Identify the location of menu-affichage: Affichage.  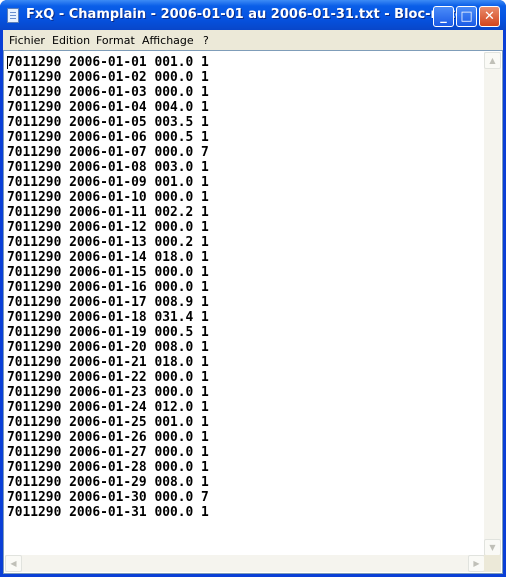
(168, 40).